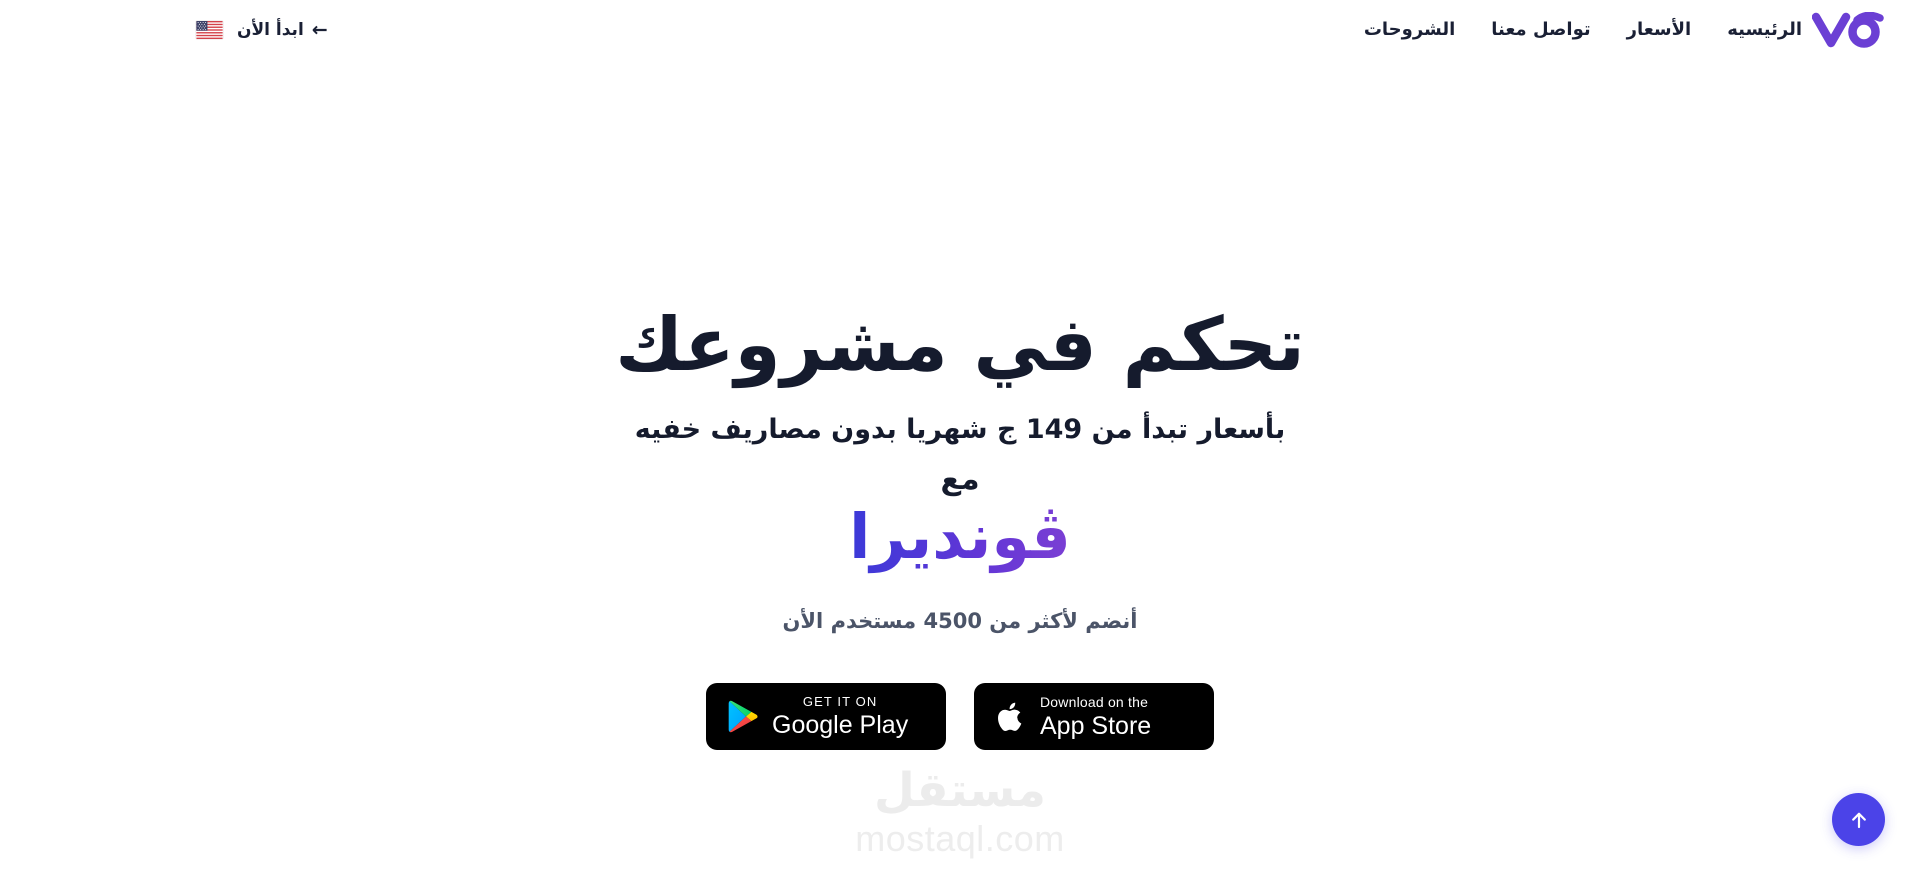 This screenshot has height=878, width=1920. I want to click on scroll-to-top-button, so click(1858, 819).